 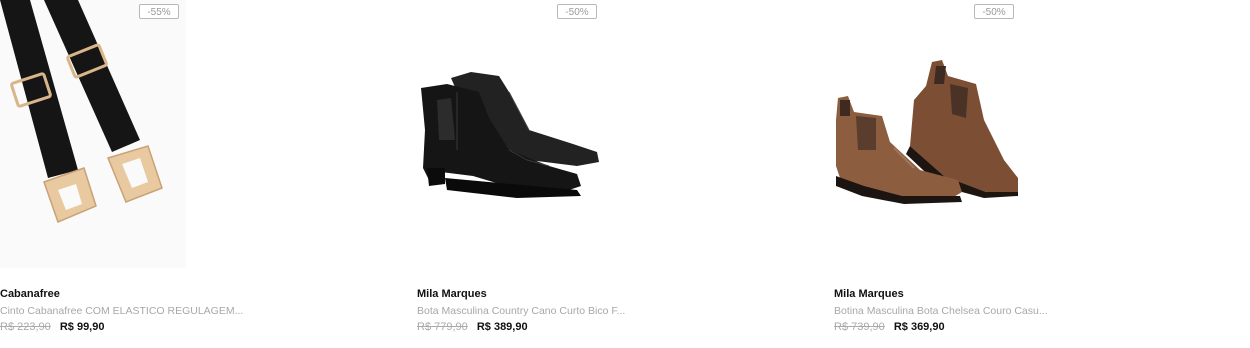 What do you see at coordinates (159, 11) in the screenshot?
I see `discount-badge: -55%` at bounding box center [159, 11].